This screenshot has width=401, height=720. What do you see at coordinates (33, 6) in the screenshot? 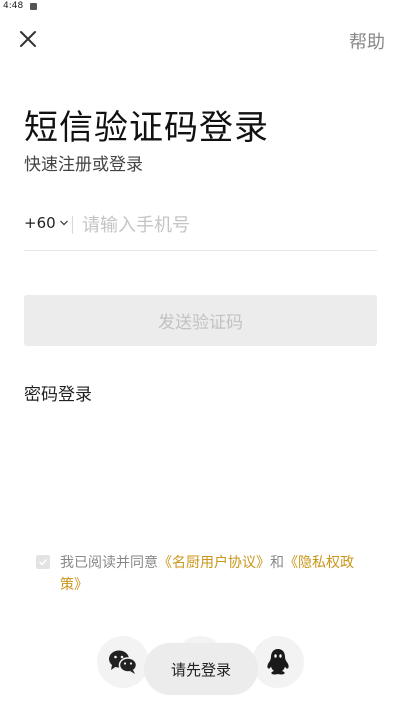
I see `notification-icon` at bounding box center [33, 6].